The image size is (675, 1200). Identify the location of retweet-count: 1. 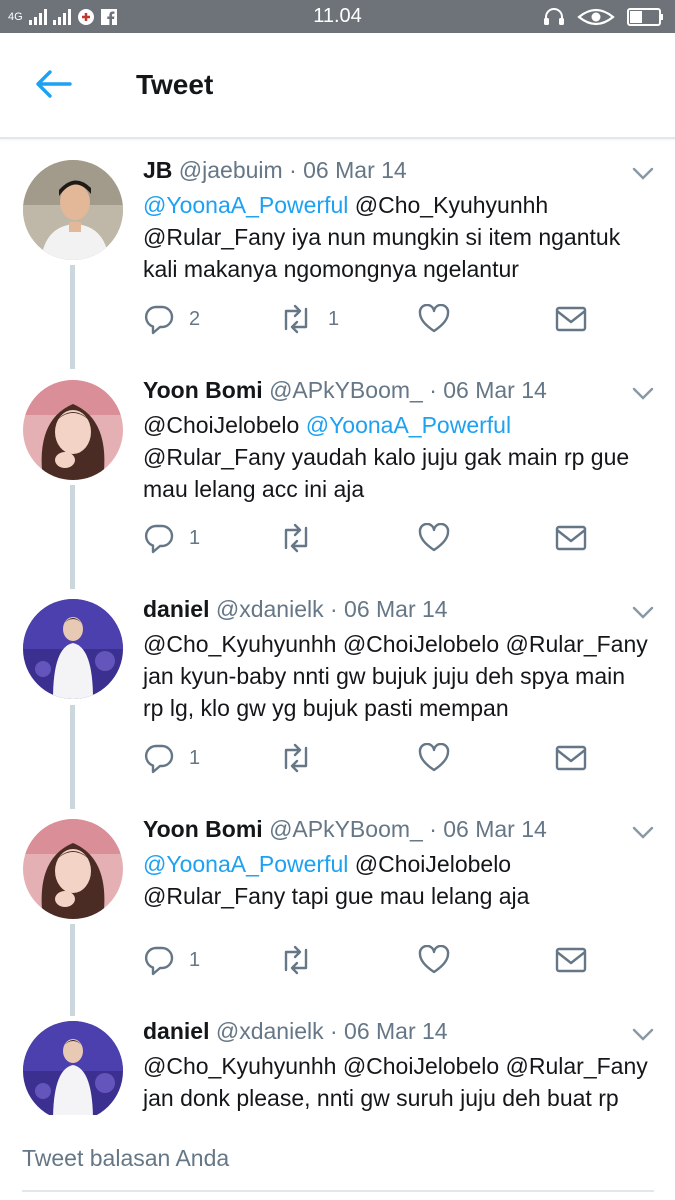
(334, 318).